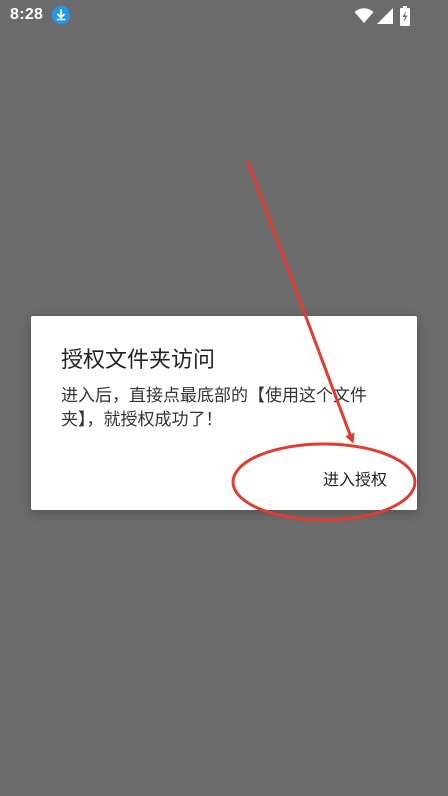 Image resolution: width=448 pixels, height=796 pixels. I want to click on signal-icon, so click(385, 16).